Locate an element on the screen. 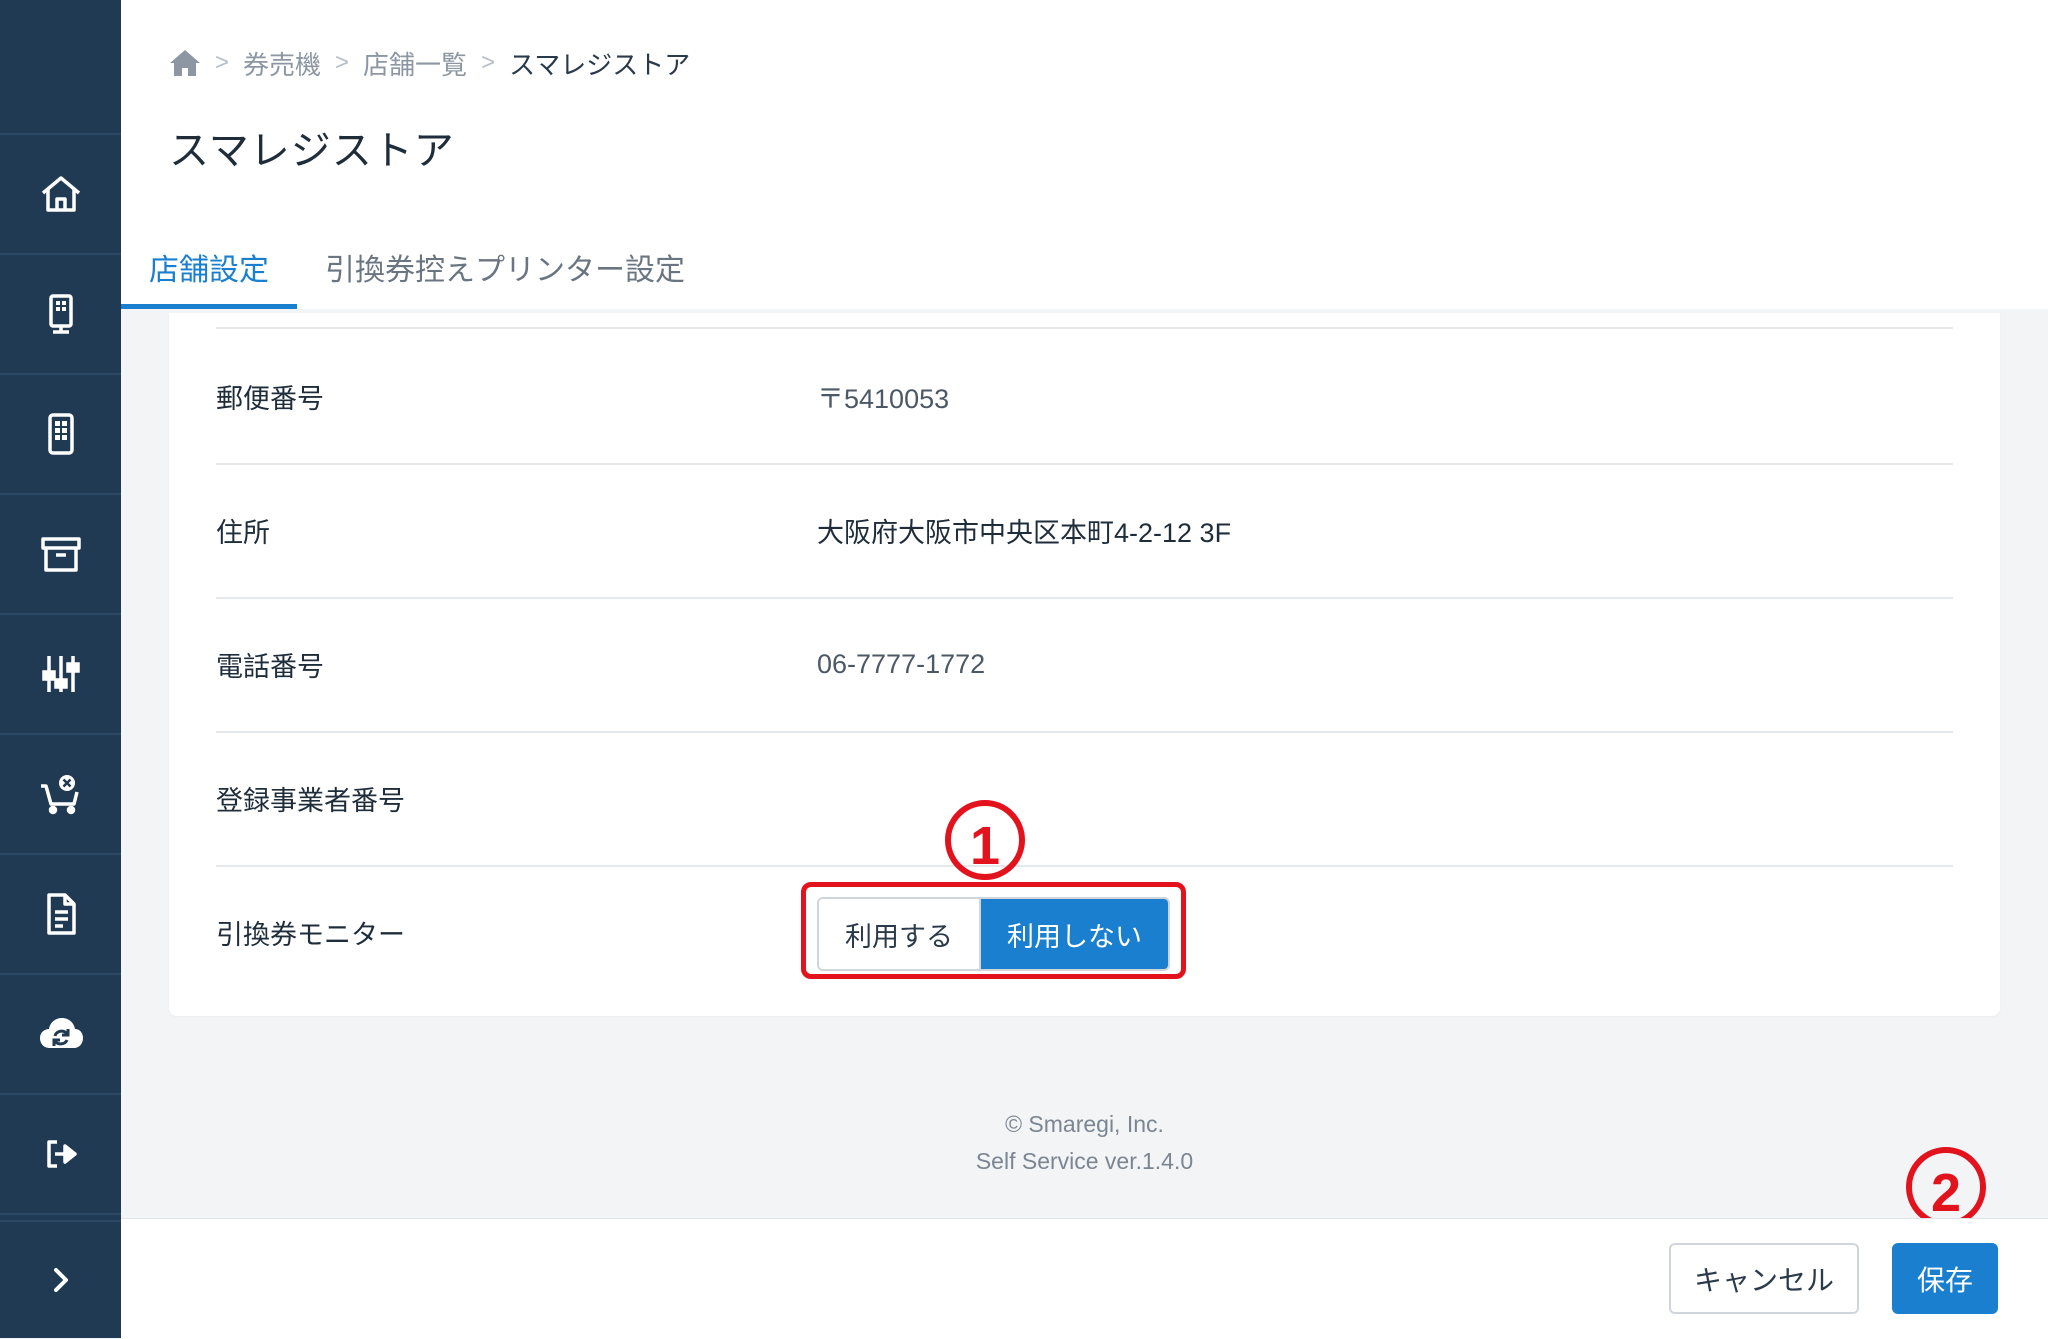  logout-icon is located at coordinates (61, 1154).